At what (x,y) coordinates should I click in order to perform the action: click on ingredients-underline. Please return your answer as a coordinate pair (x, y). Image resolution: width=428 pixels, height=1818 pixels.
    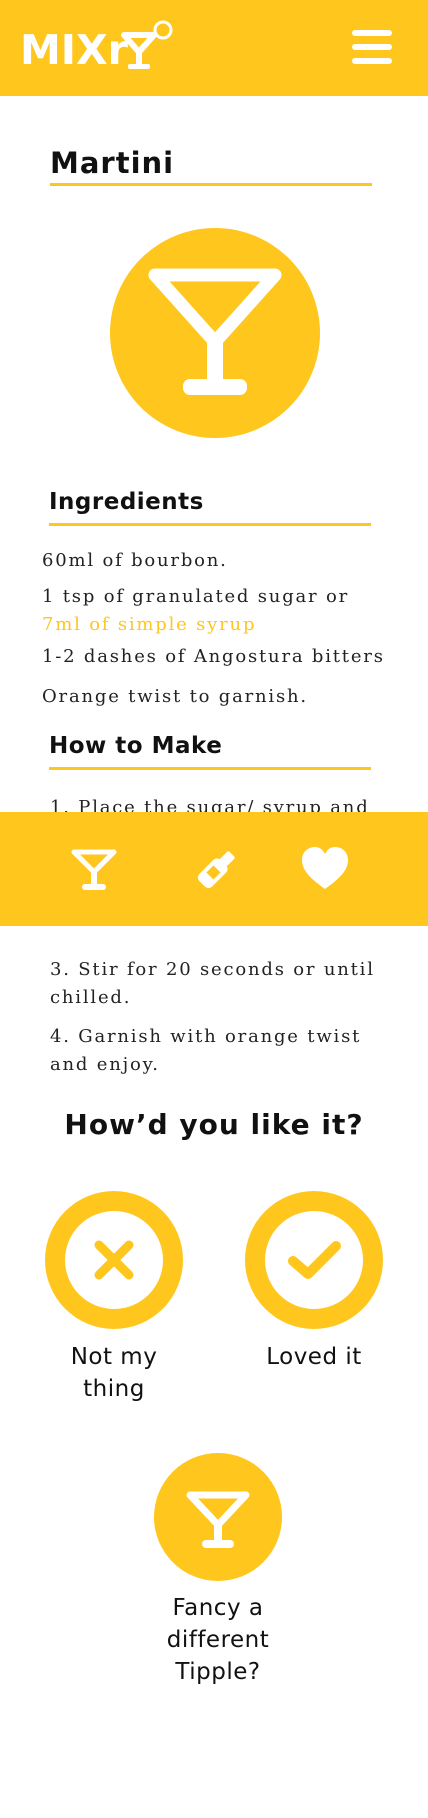
    Looking at the image, I should click on (210, 524).